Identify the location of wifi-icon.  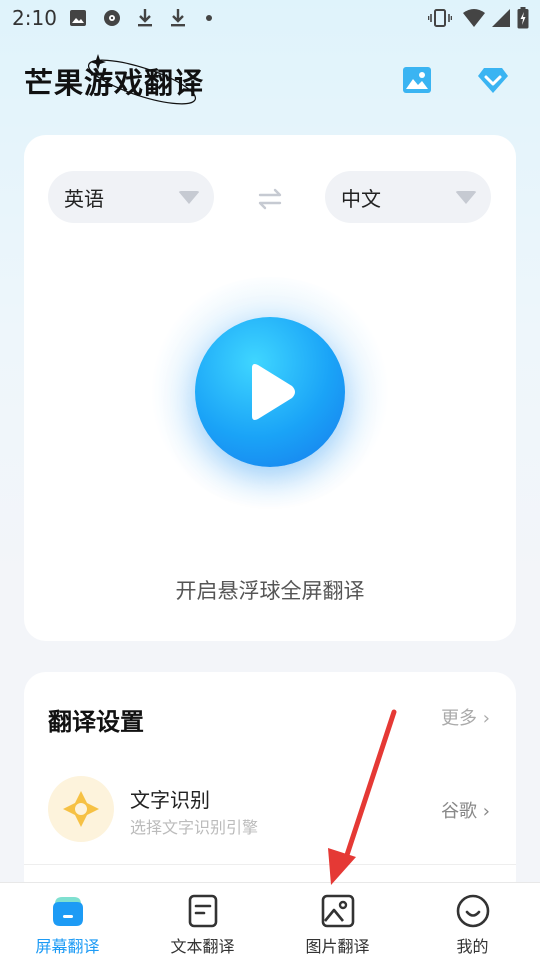
(474, 18).